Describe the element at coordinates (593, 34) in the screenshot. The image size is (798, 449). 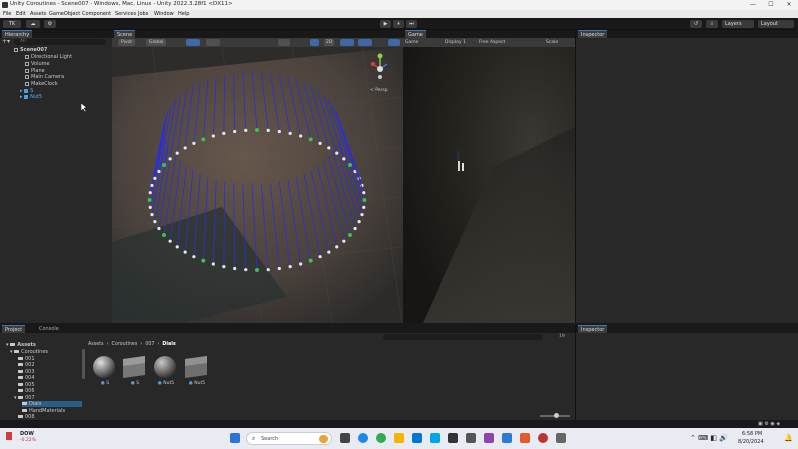
I see `tab-inspector: Inspector` at that location.